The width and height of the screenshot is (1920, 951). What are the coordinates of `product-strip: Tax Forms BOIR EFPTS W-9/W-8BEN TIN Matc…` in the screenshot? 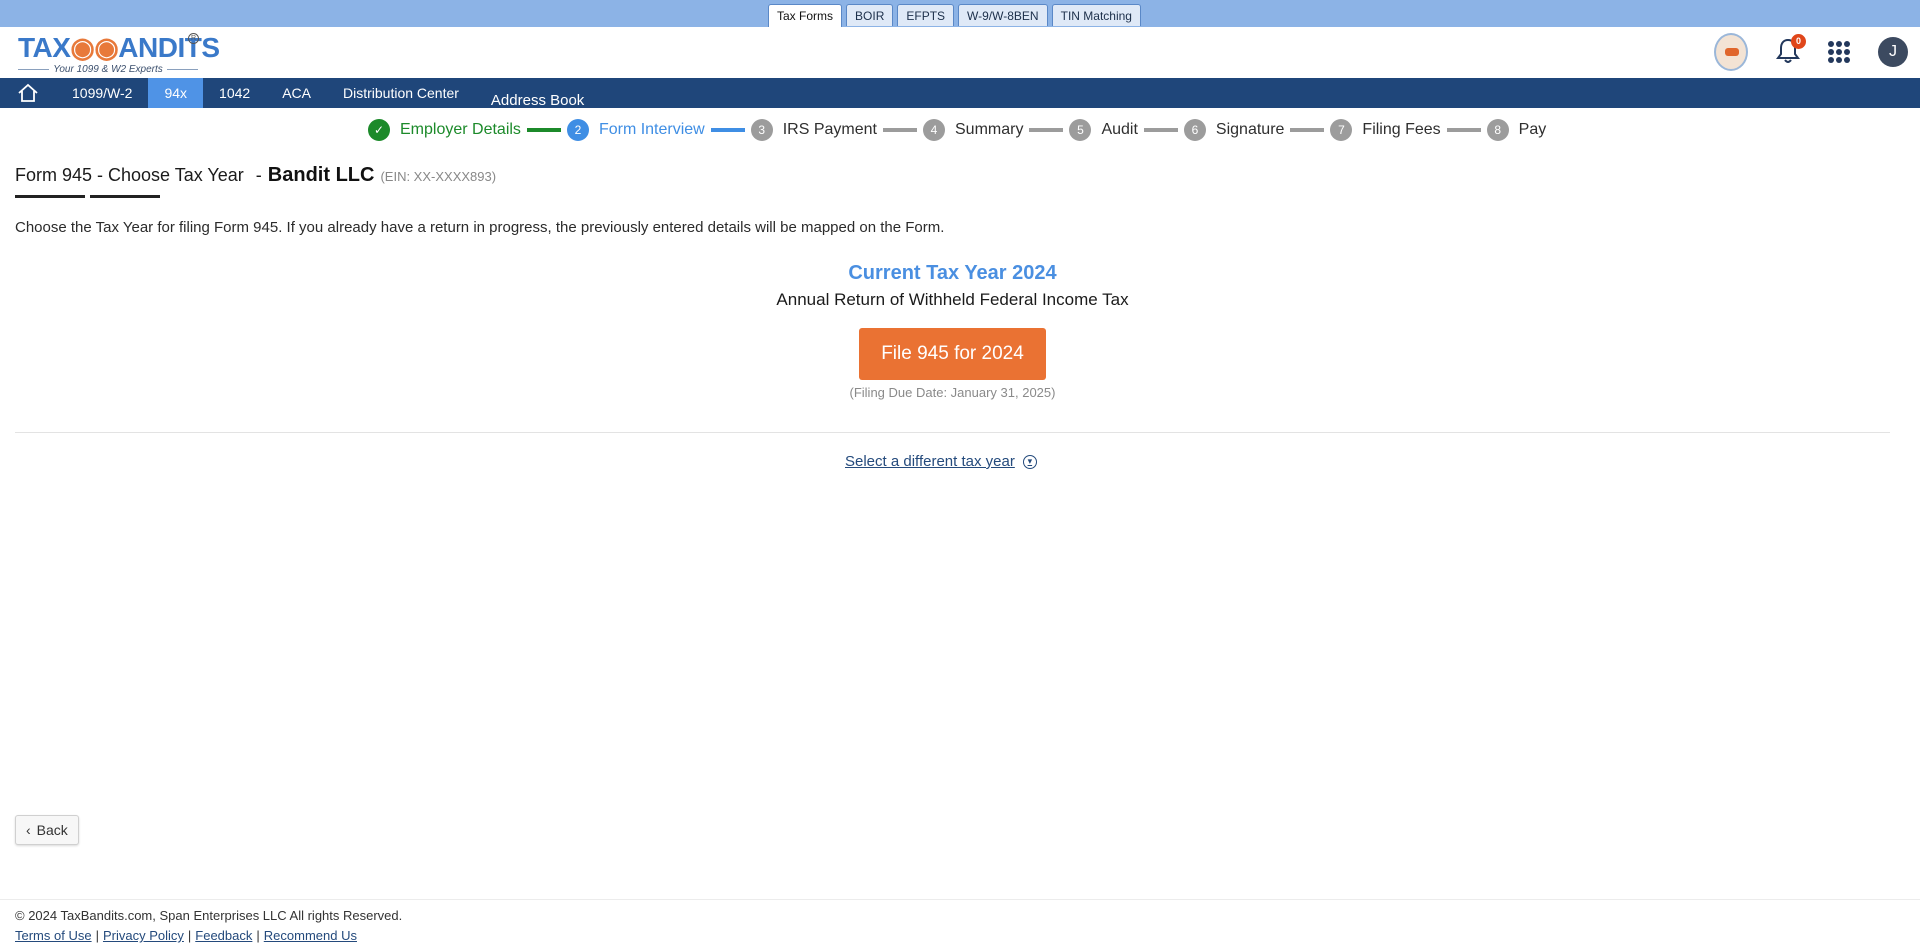 It's located at (960, 13).